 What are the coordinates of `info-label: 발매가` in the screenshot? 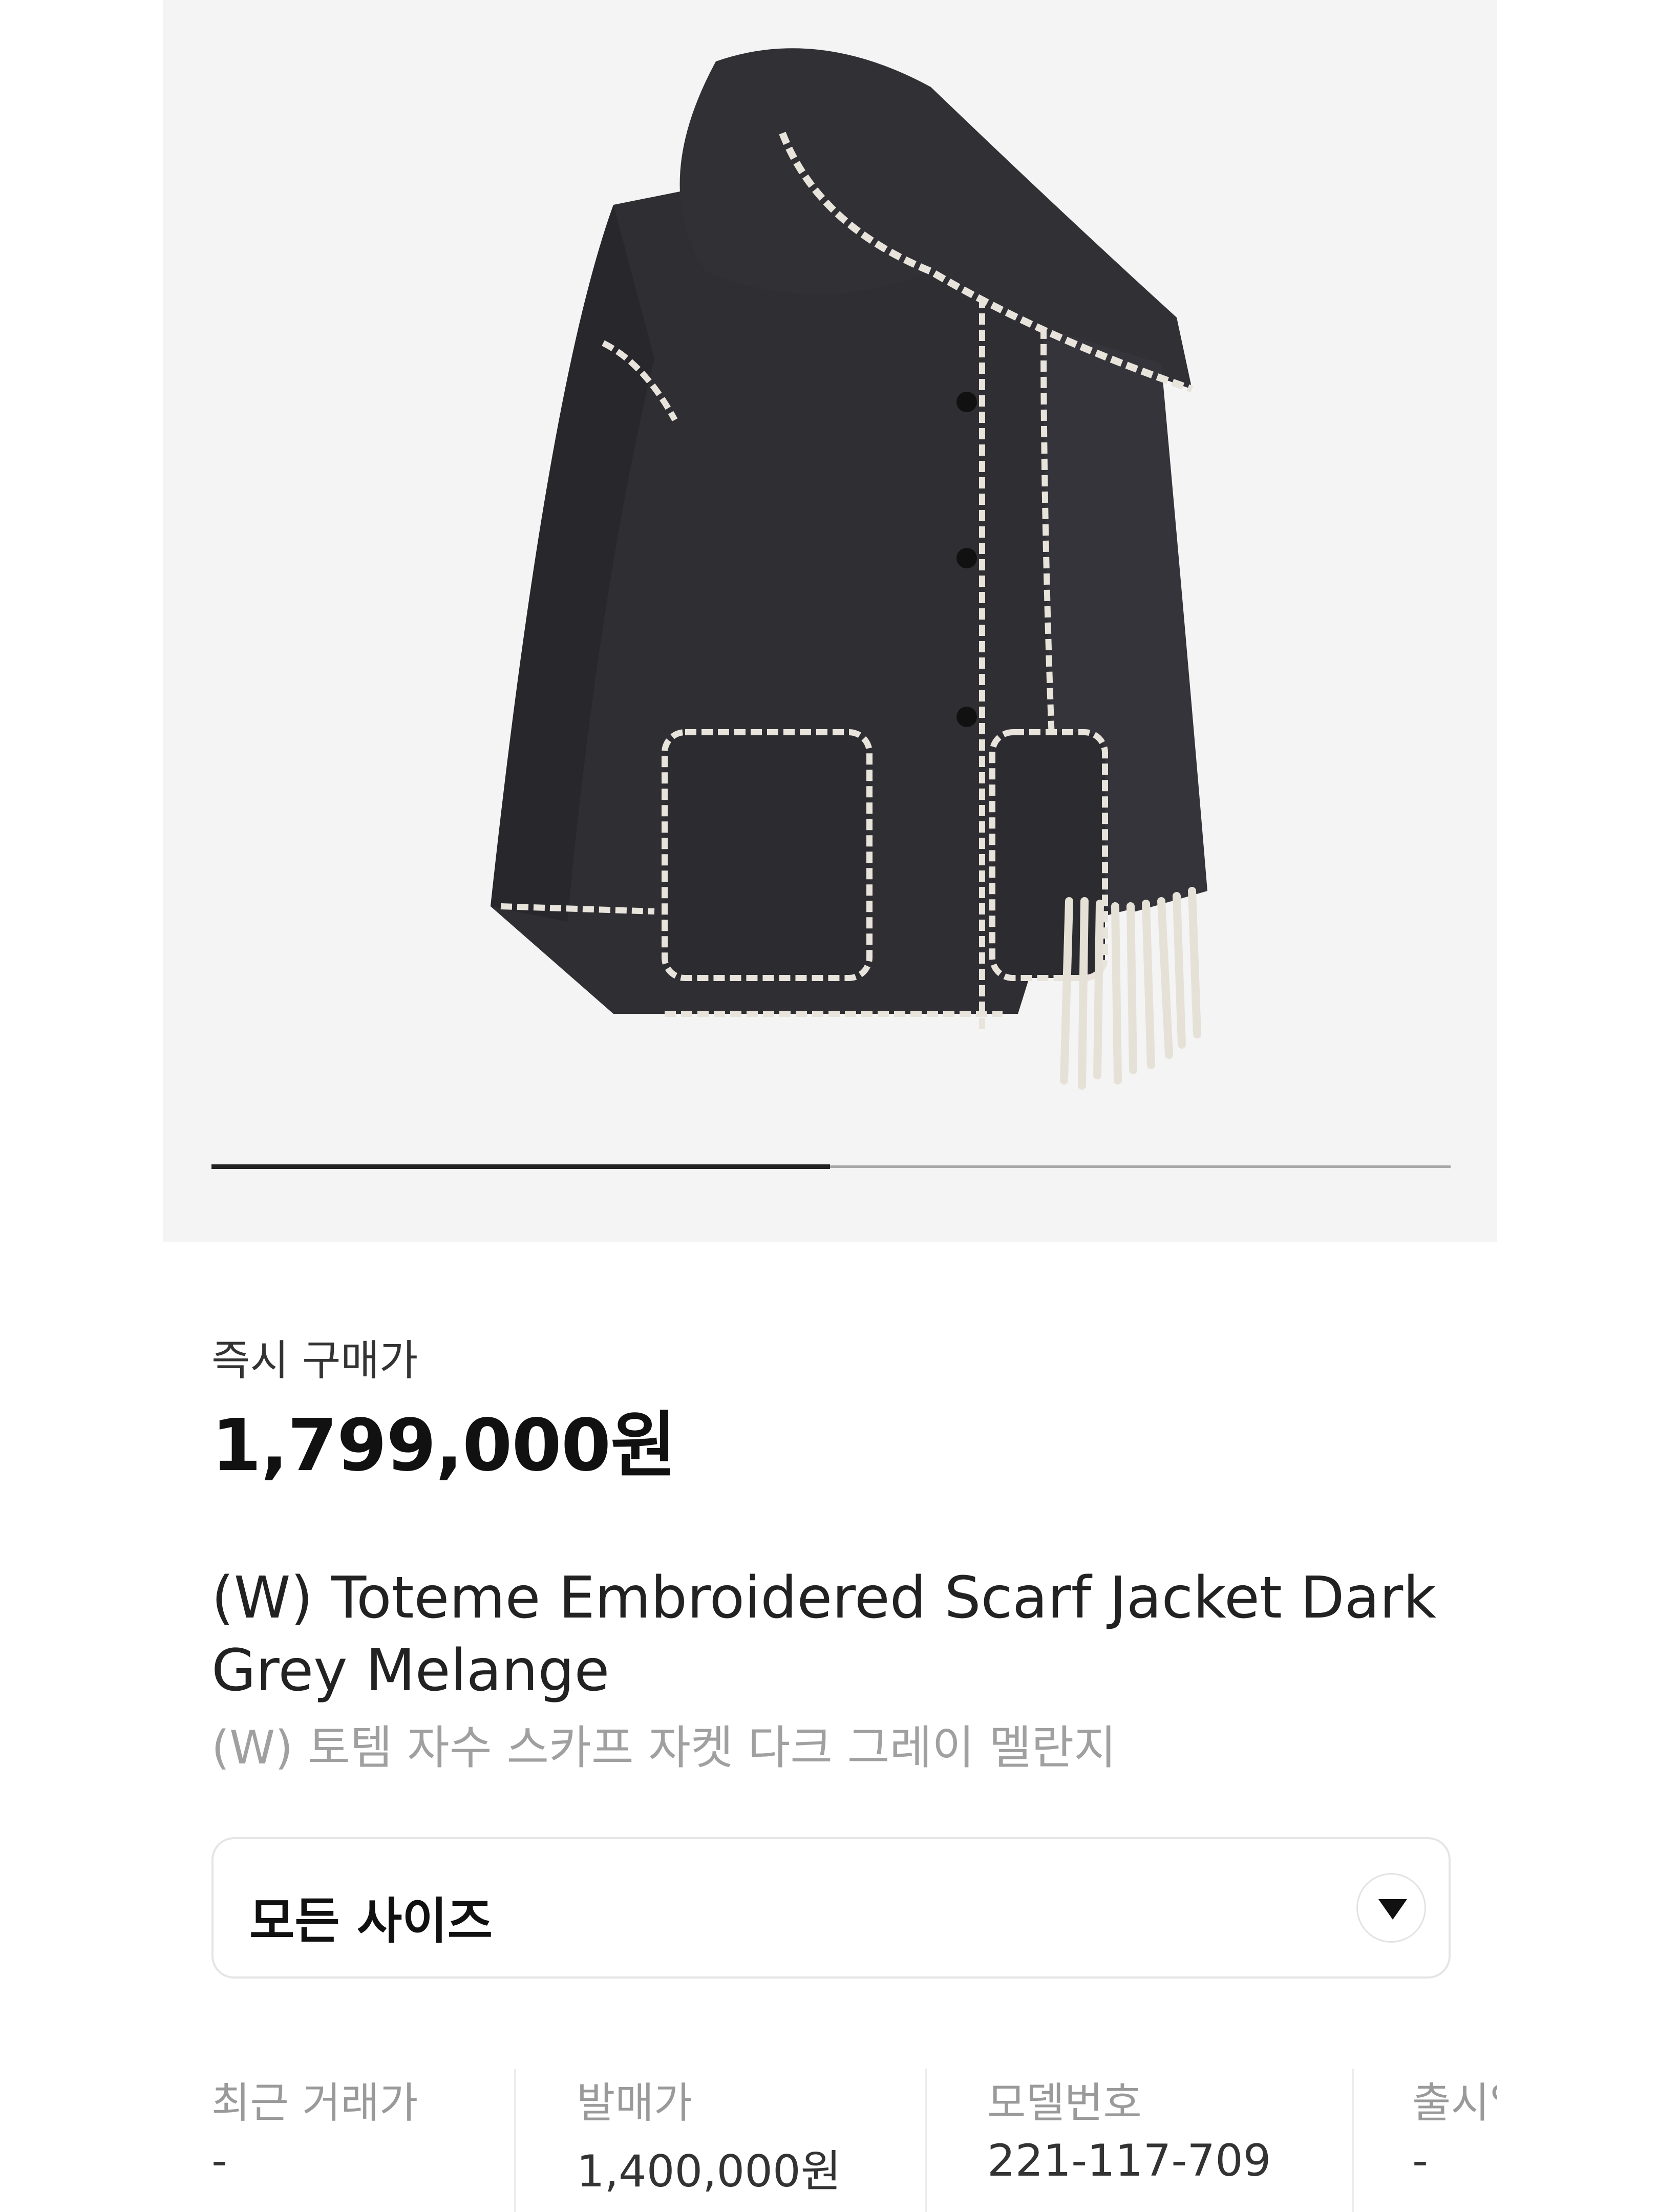 It's located at (635, 2103).